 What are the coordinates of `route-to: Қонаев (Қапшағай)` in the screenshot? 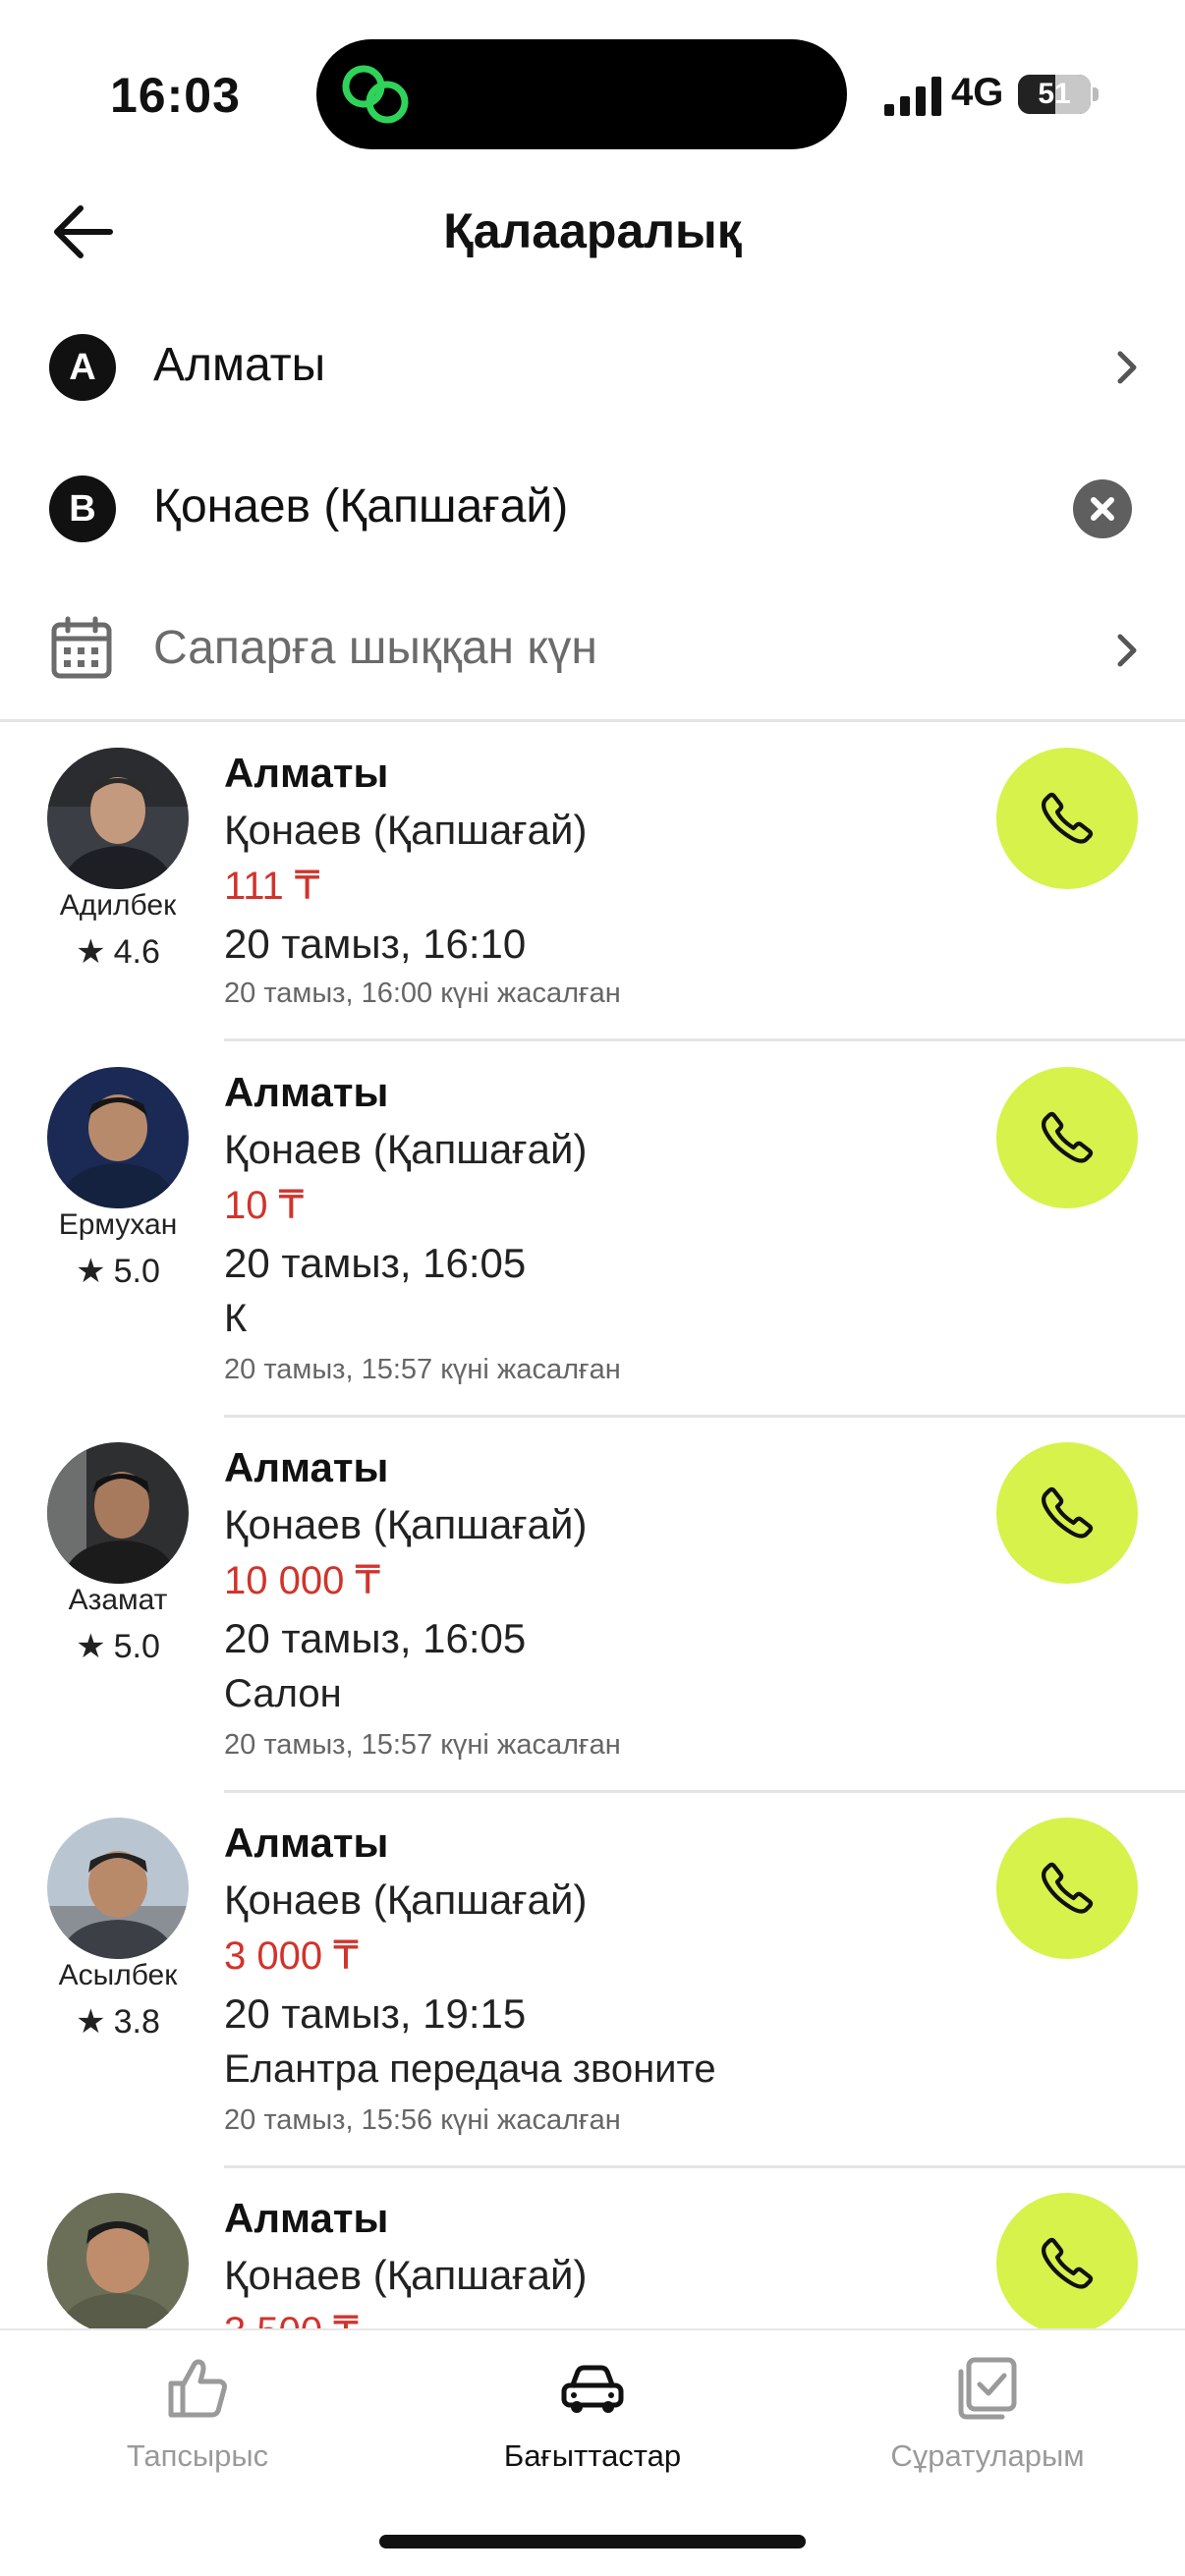 It's located at (361, 506).